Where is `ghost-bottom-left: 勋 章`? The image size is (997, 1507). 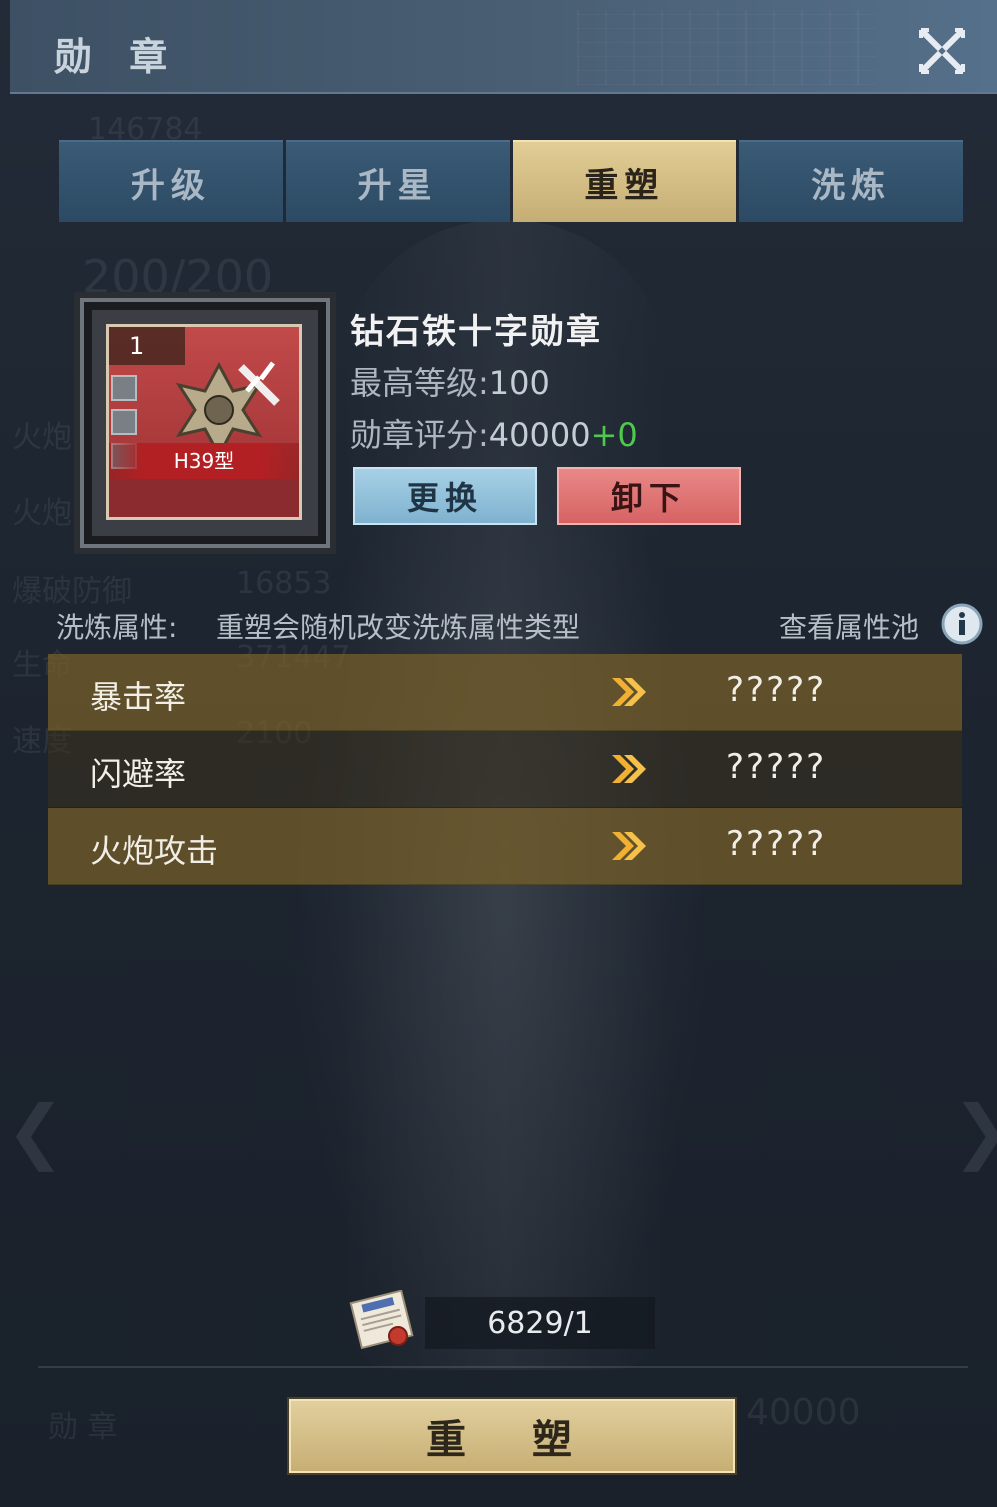
ghost-bottom-left: 勋 章 is located at coordinates (83, 1427).